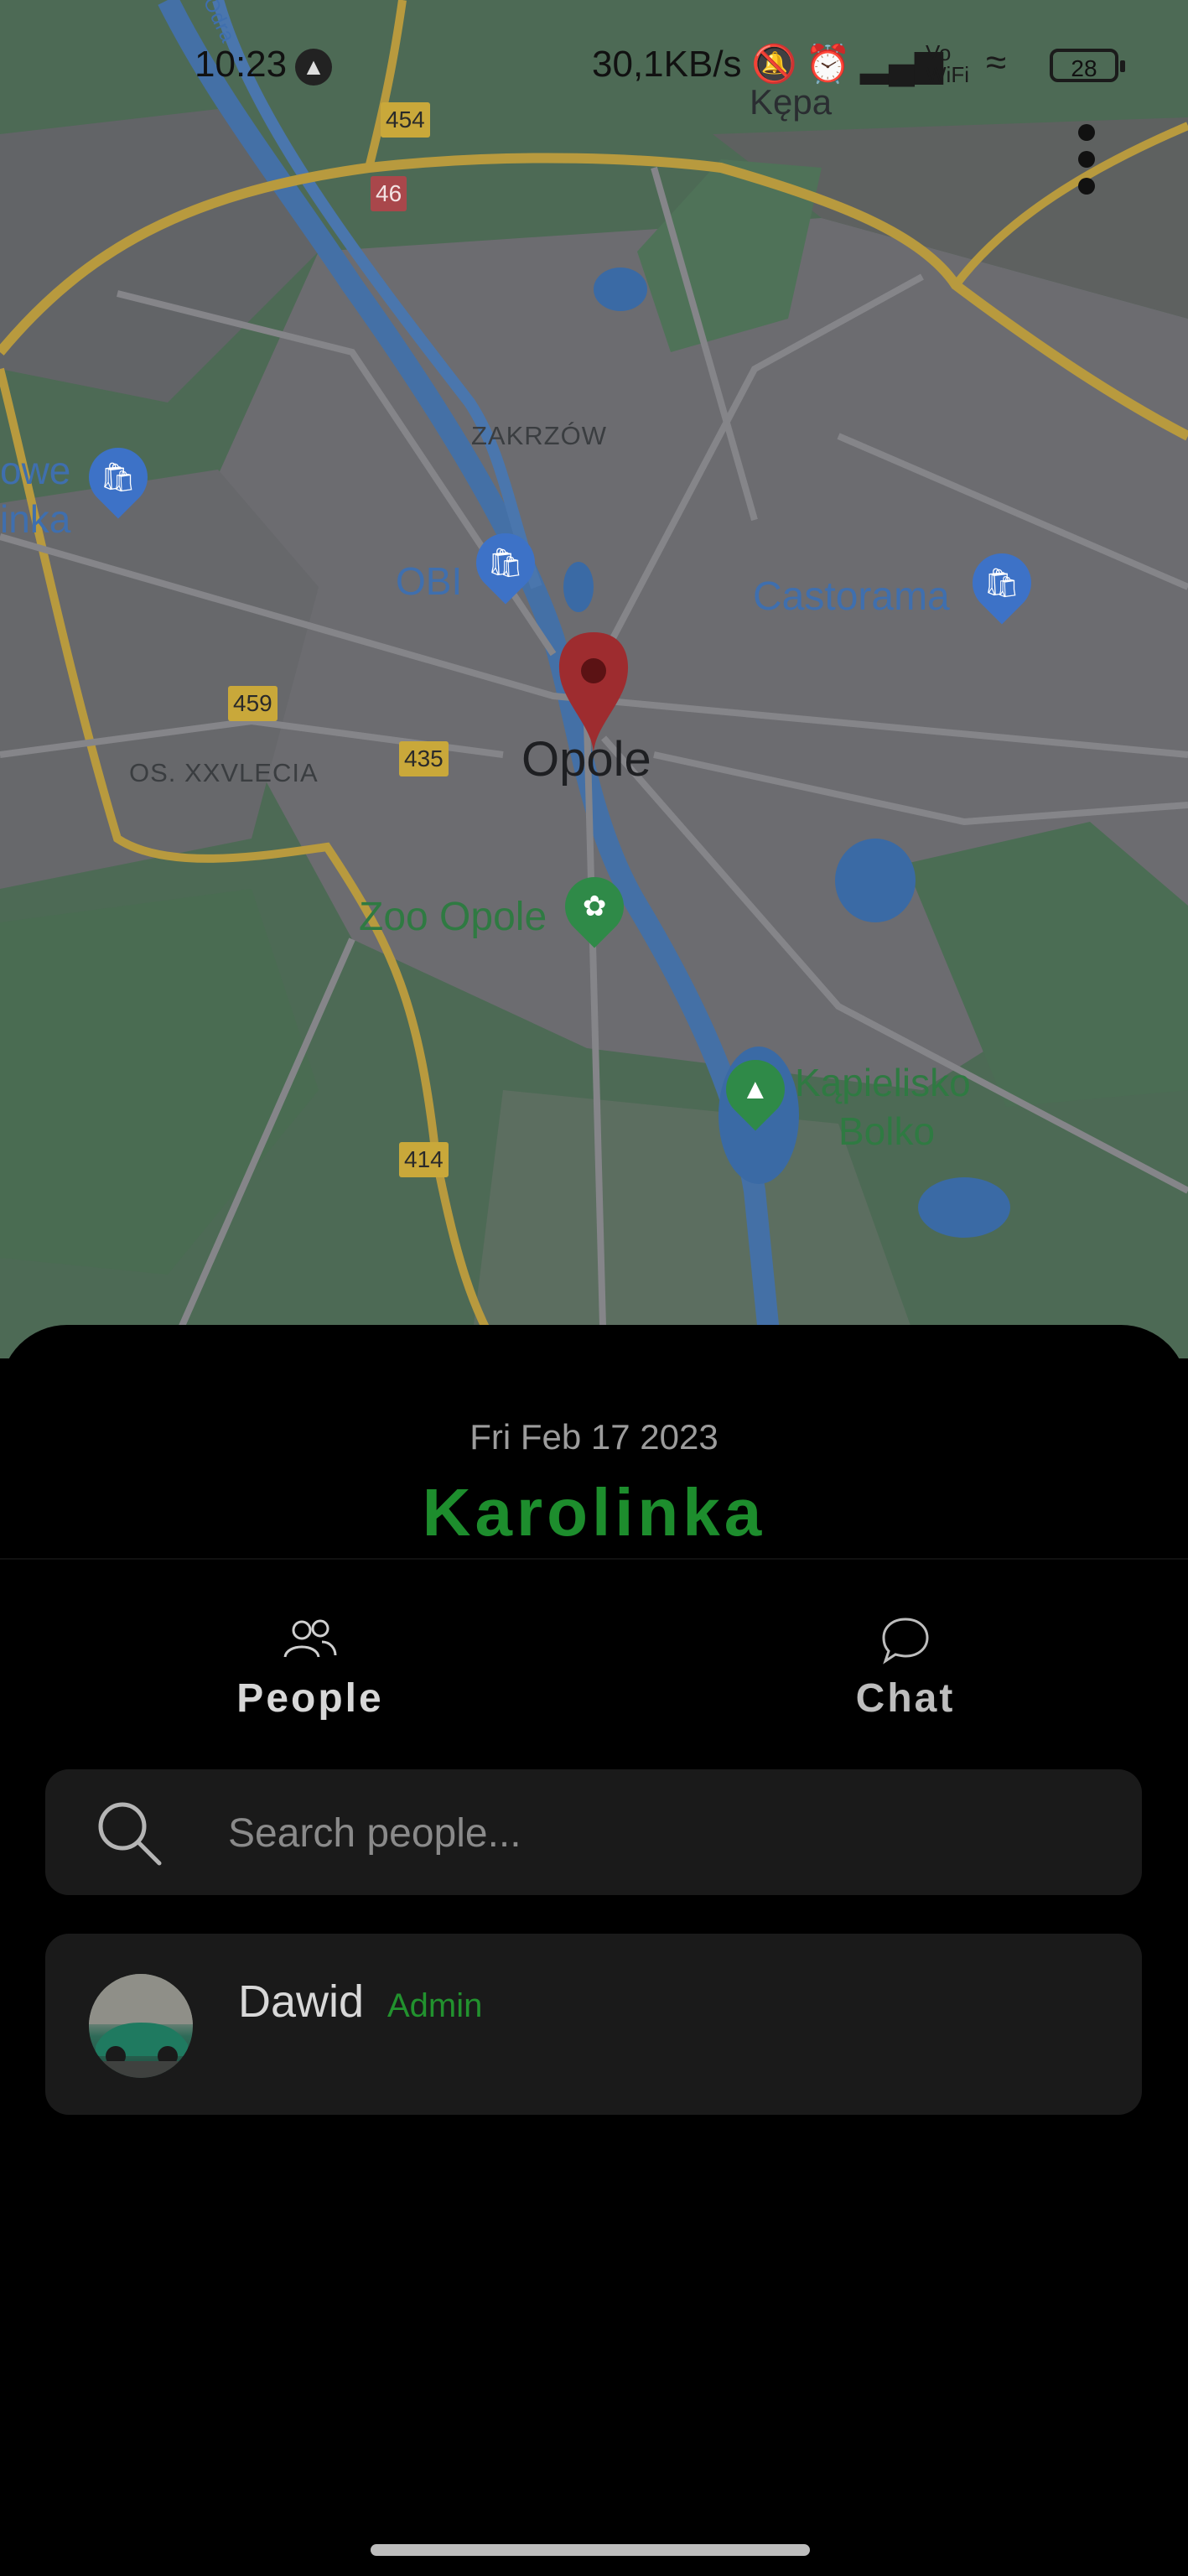  What do you see at coordinates (851, 596) in the screenshot?
I see `map-label-castorama: Castorama` at bounding box center [851, 596].